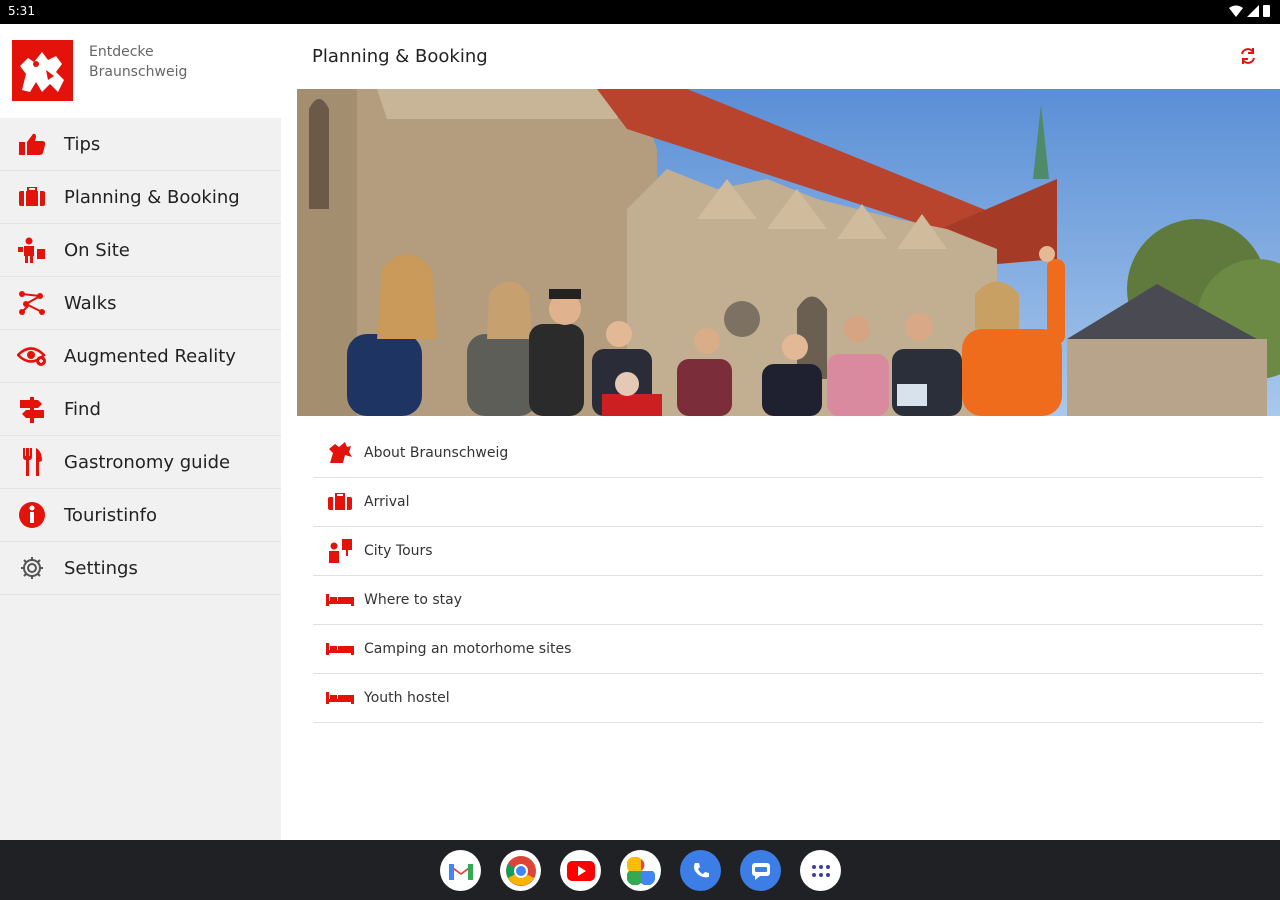 This screenshot has width=1280, height=900. What do you see at coordinates (788, 698) in the screenshot?
I see `list-item-youth-hostel: Youth hostel` at bounding box center [788, 698].